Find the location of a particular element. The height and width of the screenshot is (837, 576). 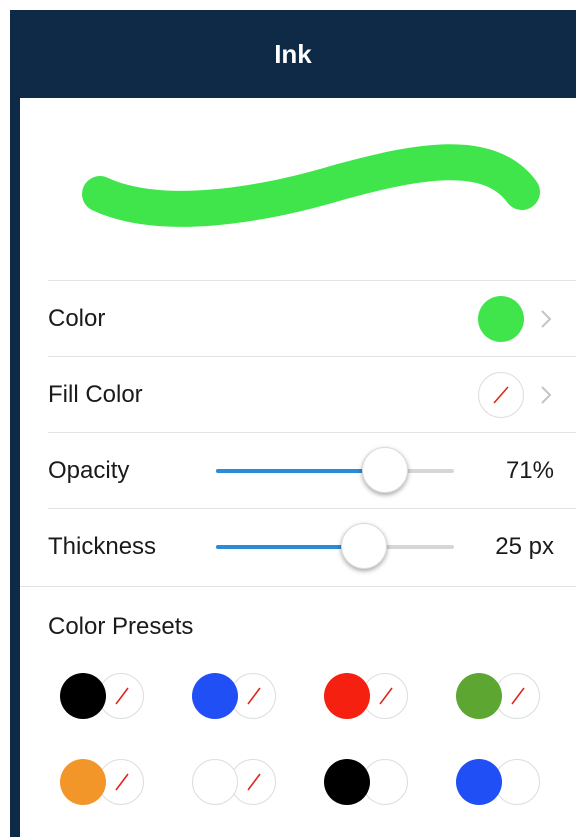

opacity-value: 71% is located at coordinates (529, 470).